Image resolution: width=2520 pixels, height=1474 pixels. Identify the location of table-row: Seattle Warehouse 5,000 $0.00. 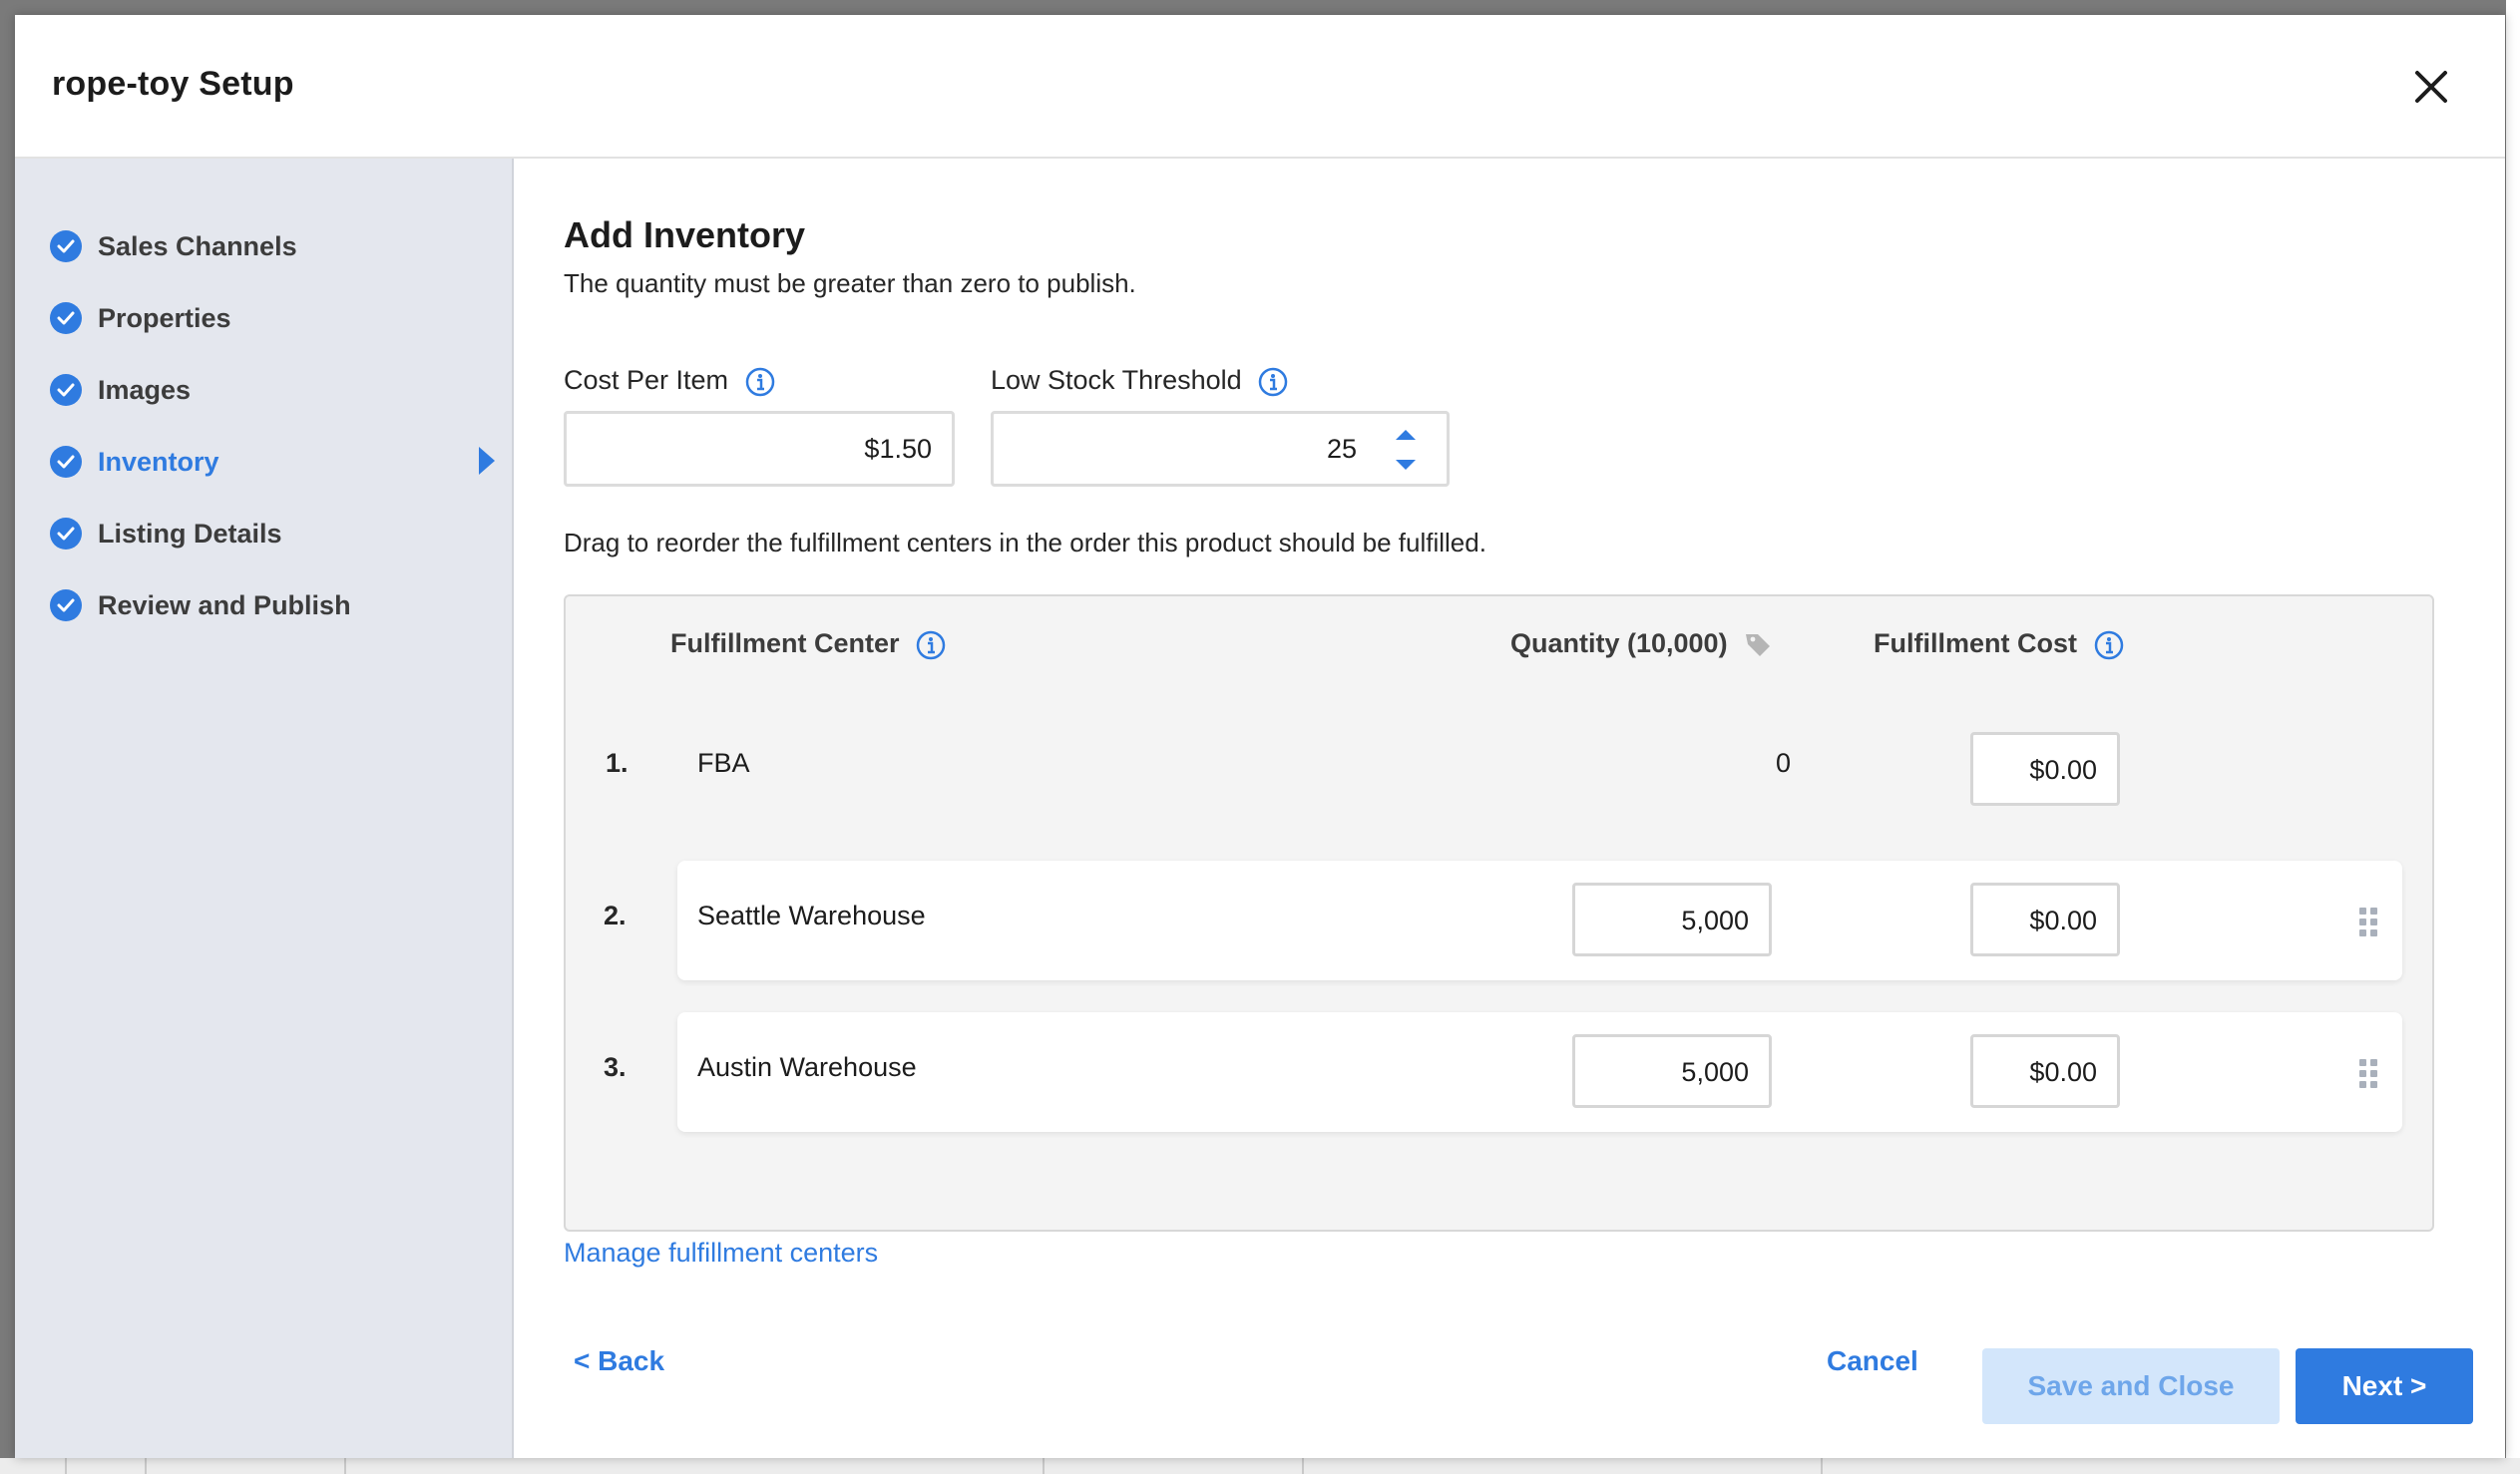
(1539, 920).